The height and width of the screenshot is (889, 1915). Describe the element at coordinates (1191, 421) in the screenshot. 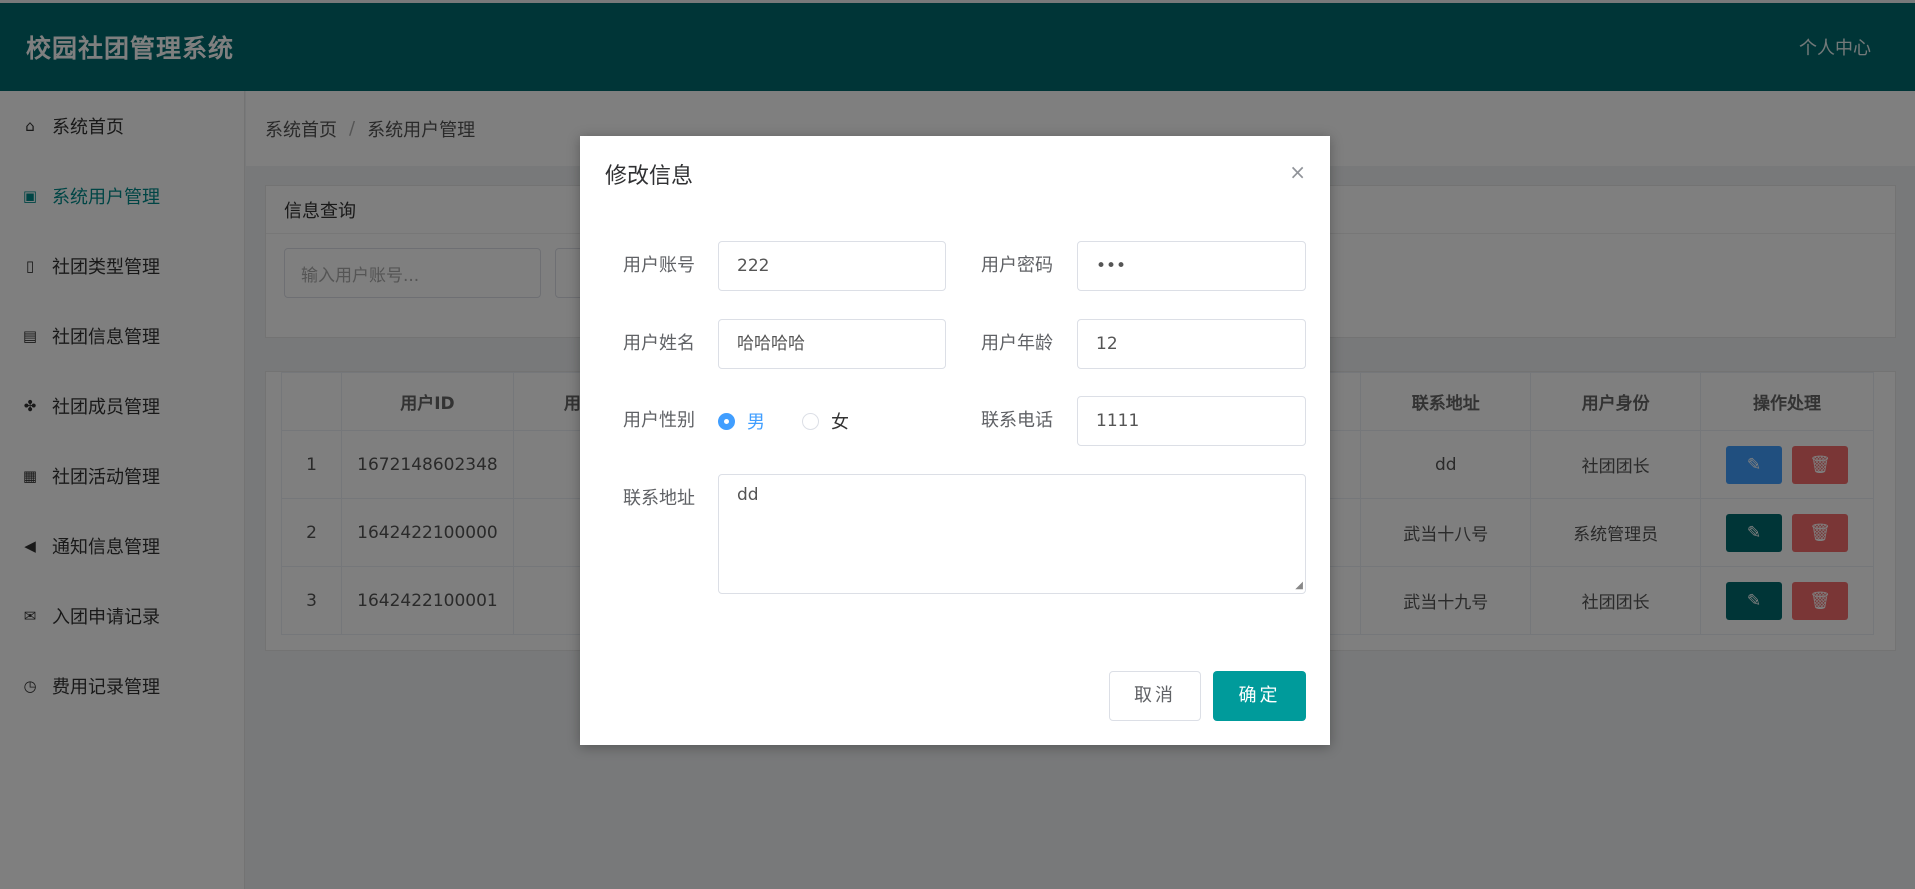

I see `phone-field: 1111` at that location.